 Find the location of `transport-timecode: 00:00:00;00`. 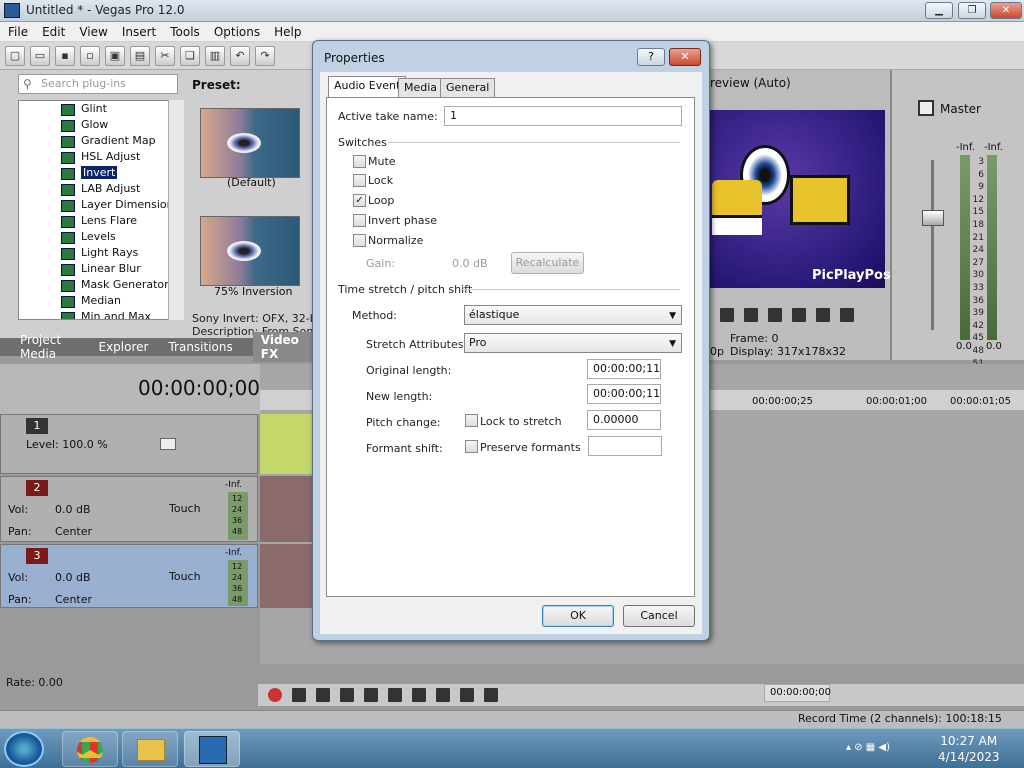

transport-timecode: 00:00:00;00 is located at coordinates (797, 693).